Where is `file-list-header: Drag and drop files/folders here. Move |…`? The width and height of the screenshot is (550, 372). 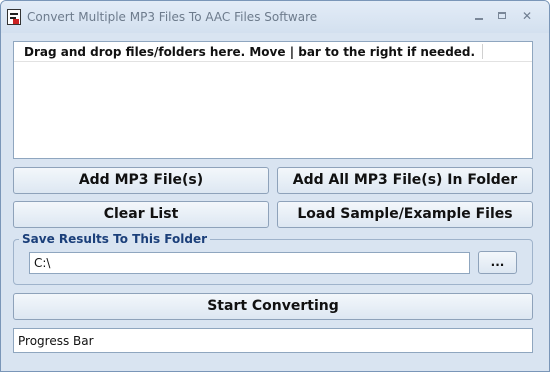
file-list-header: Drag and drop files/folders here. Move |… is located at coordinates (273, 52).